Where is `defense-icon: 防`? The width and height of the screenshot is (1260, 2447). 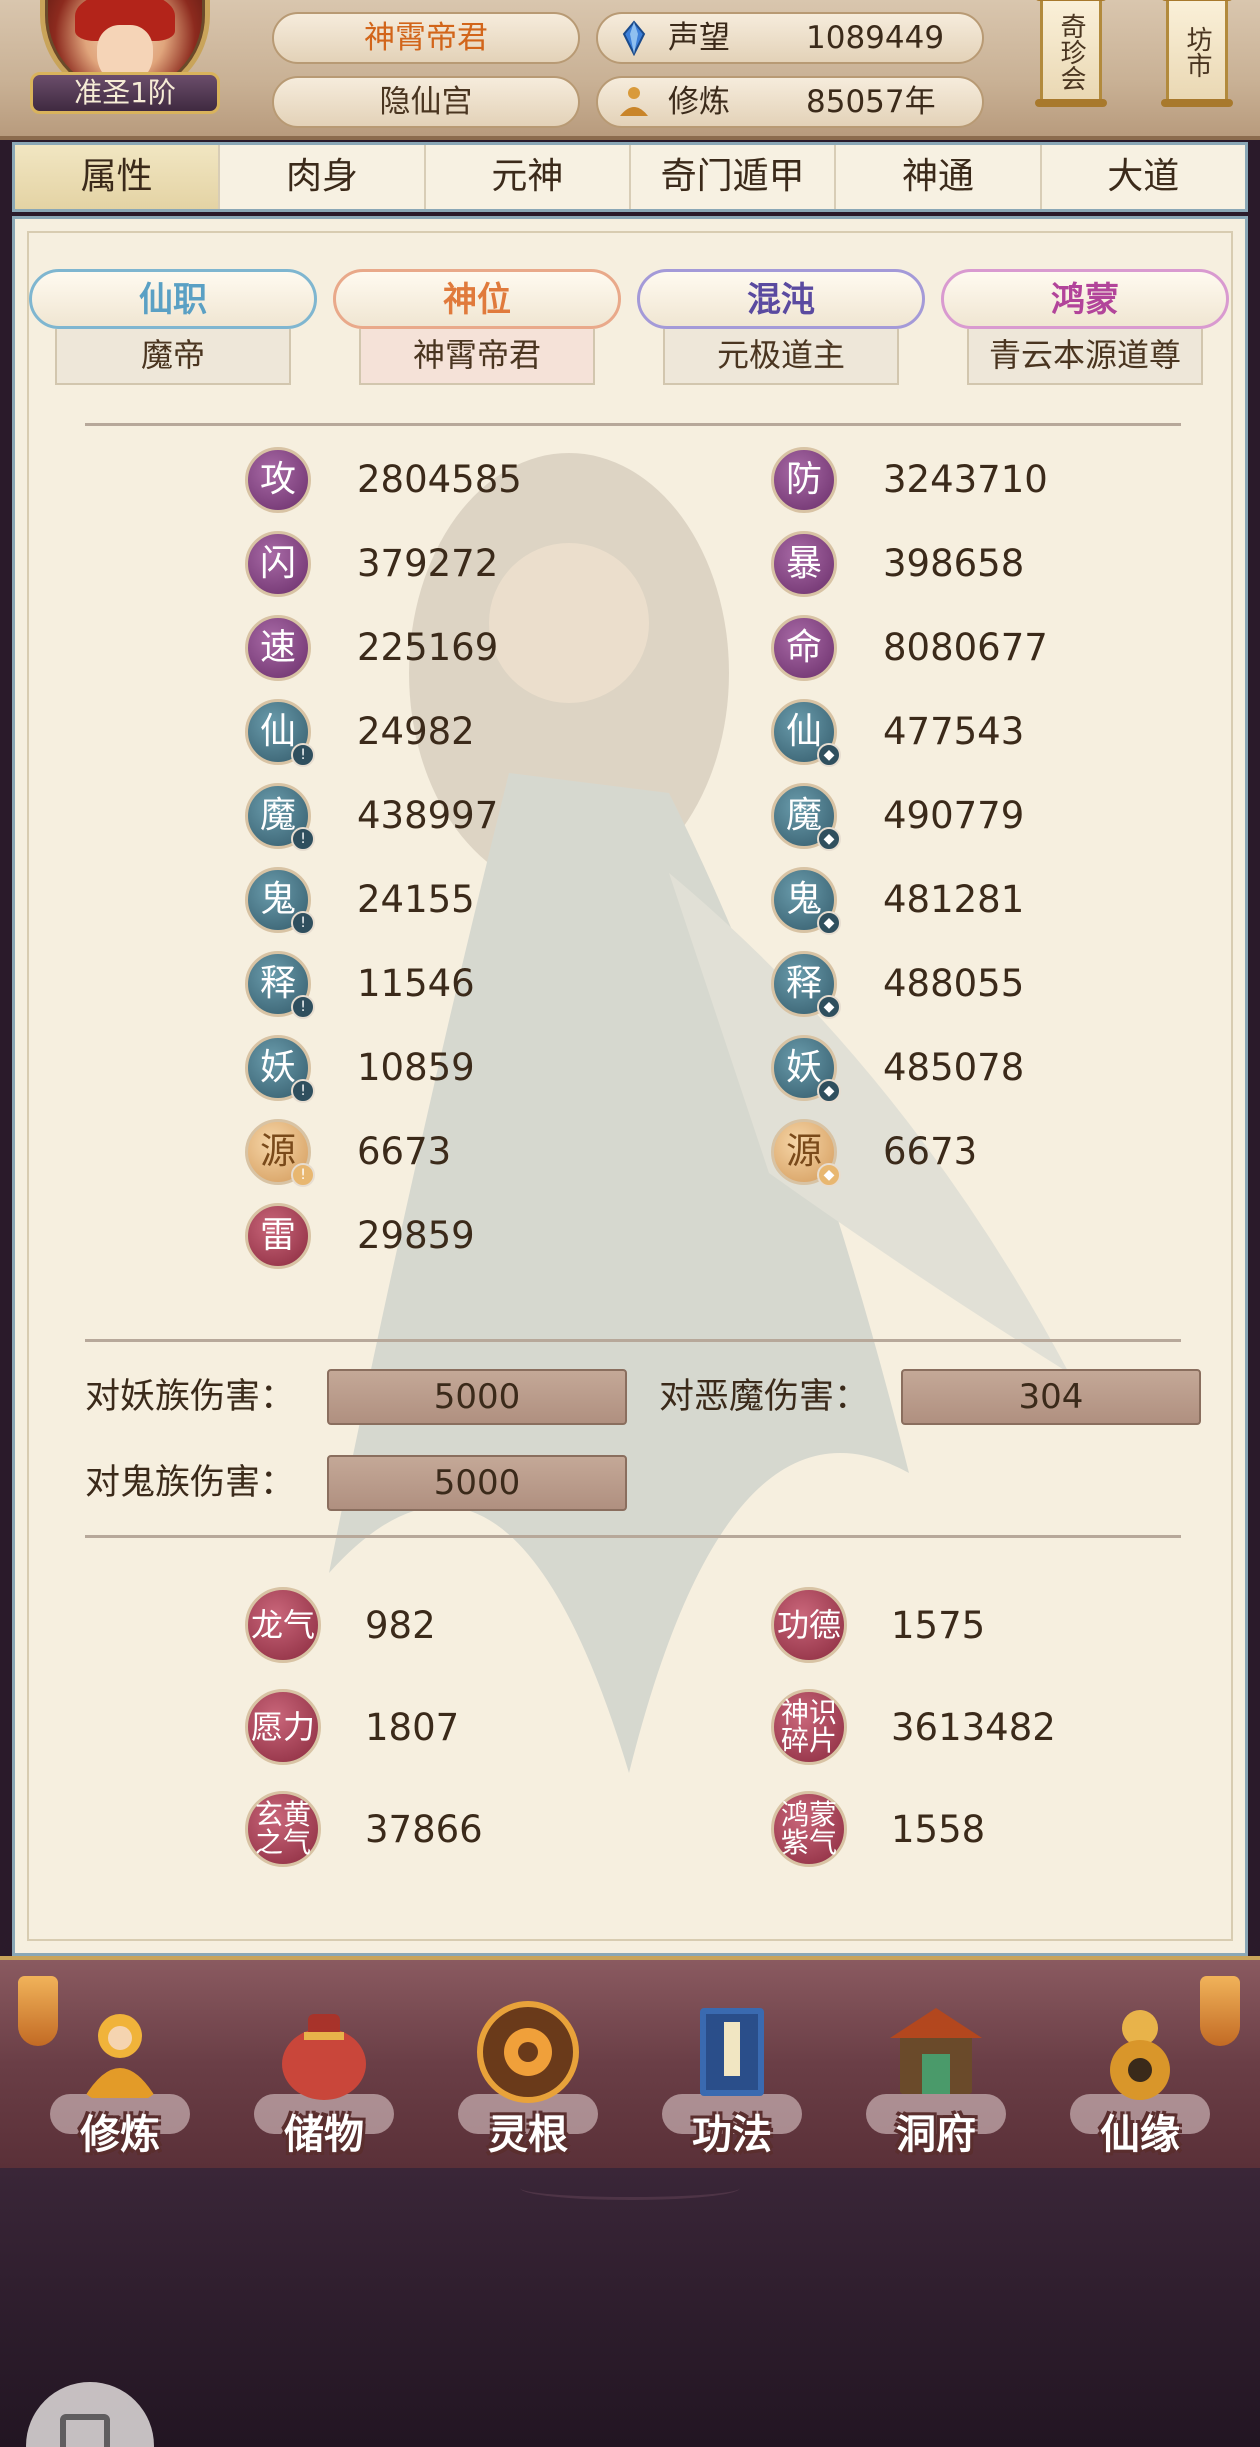 defense-icon: 防 is located at coordinates (804, 480).